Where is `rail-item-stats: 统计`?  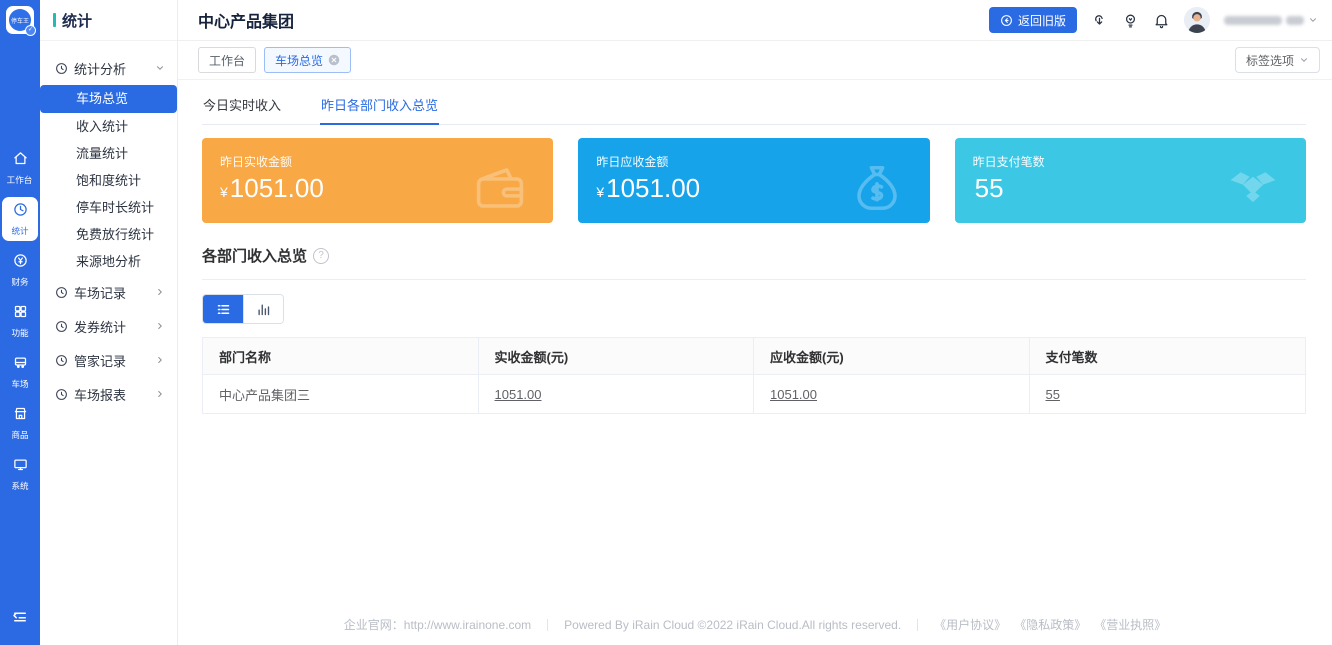 rail-item-stats: 统计 is located at coordinates (20, 219).